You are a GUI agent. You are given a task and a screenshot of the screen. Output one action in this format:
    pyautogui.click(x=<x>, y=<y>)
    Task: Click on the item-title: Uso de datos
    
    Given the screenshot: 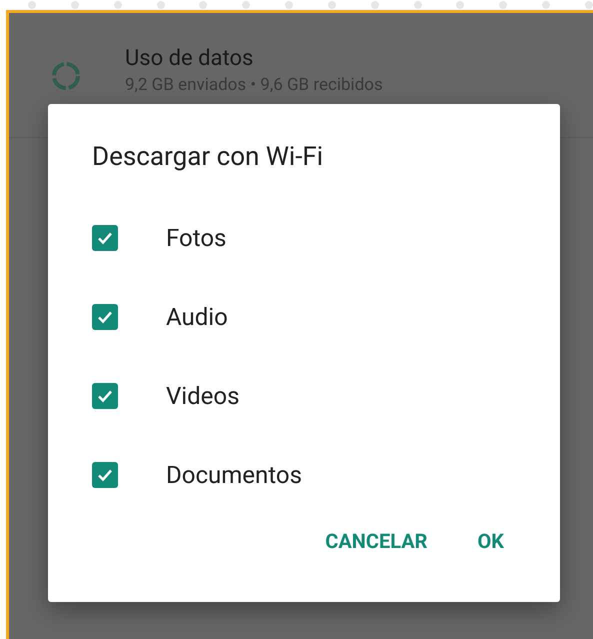 What is the action you would take?
    pyautogui.click(x=189, y=59)
    